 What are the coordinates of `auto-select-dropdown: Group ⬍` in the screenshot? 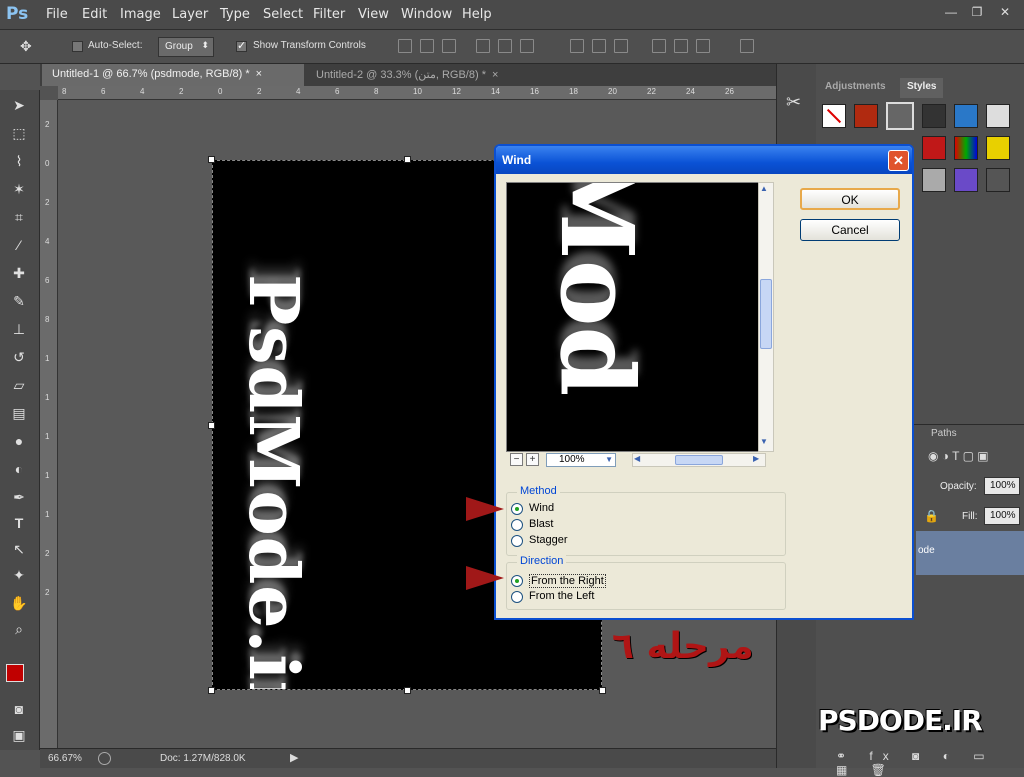 It's located at (186, 47).